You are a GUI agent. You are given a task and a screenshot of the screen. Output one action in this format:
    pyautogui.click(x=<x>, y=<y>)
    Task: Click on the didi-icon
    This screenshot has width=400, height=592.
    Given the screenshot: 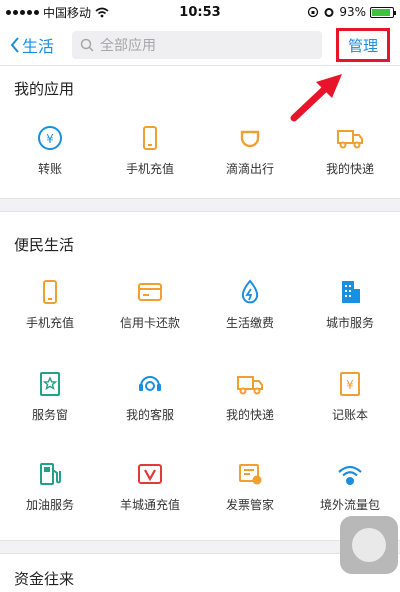 What is the action you would take?
    pyautogui.click(x=250, y=139)
    